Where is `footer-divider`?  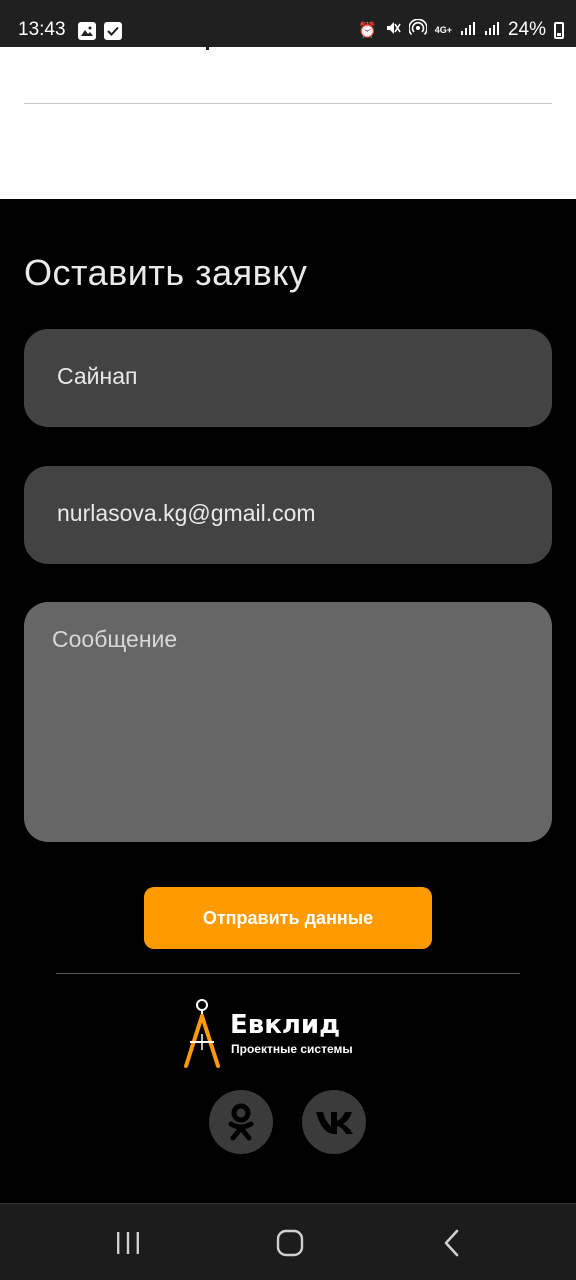 footer-divider is located at coordinates (288, 973).